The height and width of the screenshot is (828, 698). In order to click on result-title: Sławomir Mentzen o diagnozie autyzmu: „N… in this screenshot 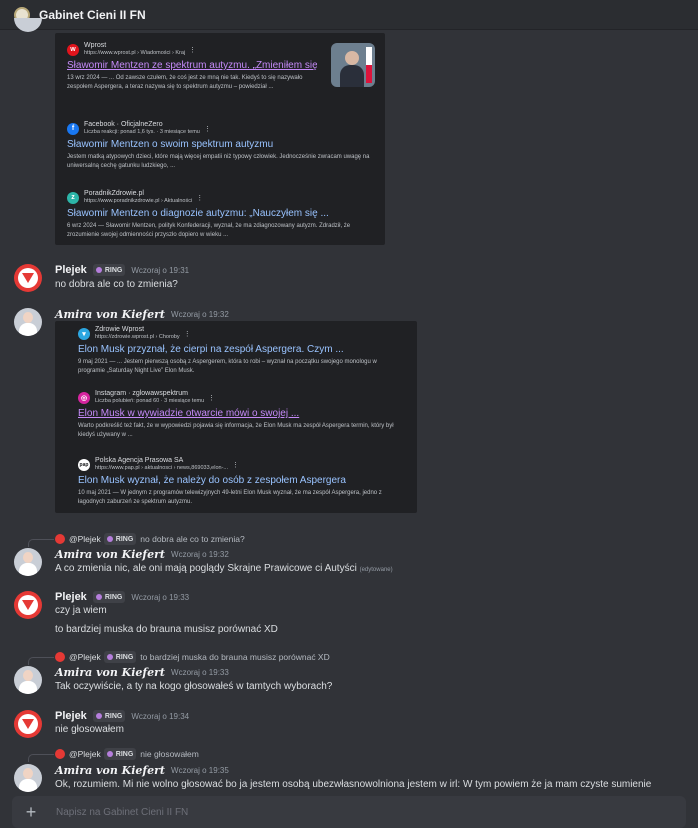, I will do `click(198, 213)`.